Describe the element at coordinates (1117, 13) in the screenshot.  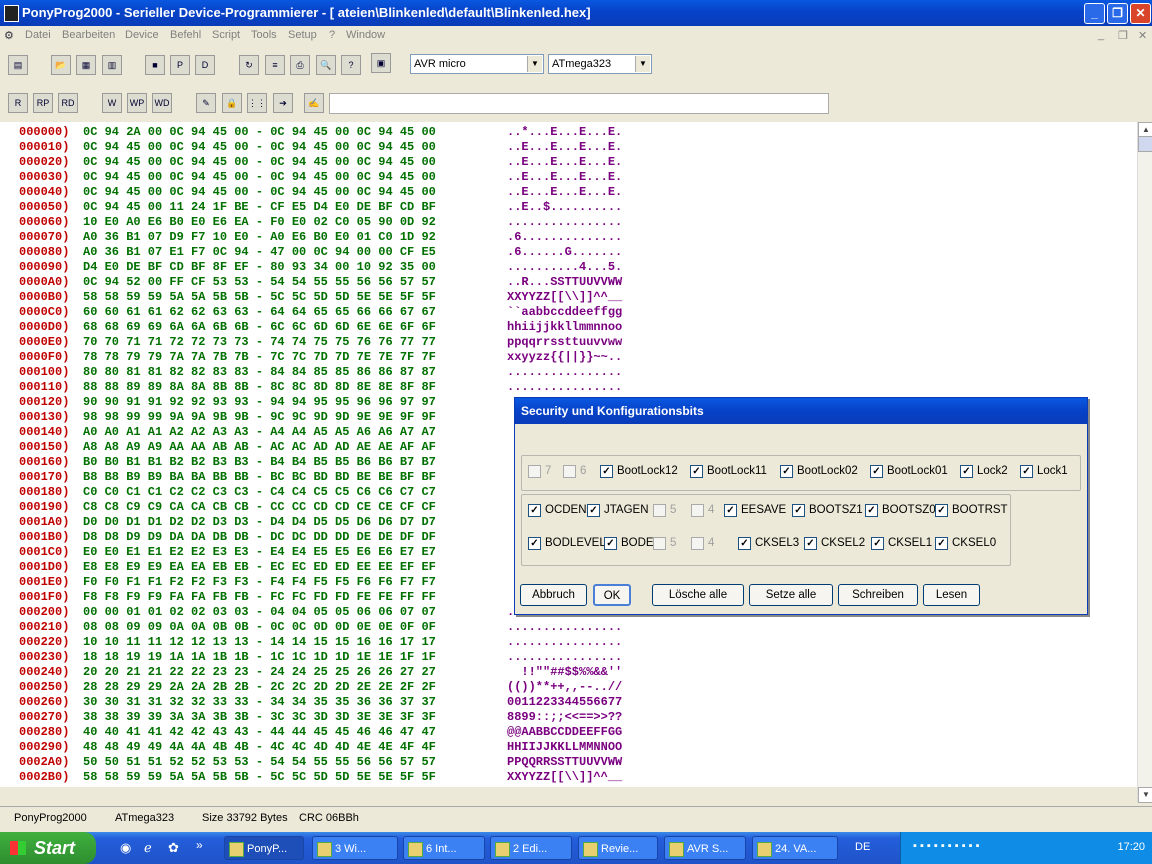
I see `maximize-button: ❐` at that location.